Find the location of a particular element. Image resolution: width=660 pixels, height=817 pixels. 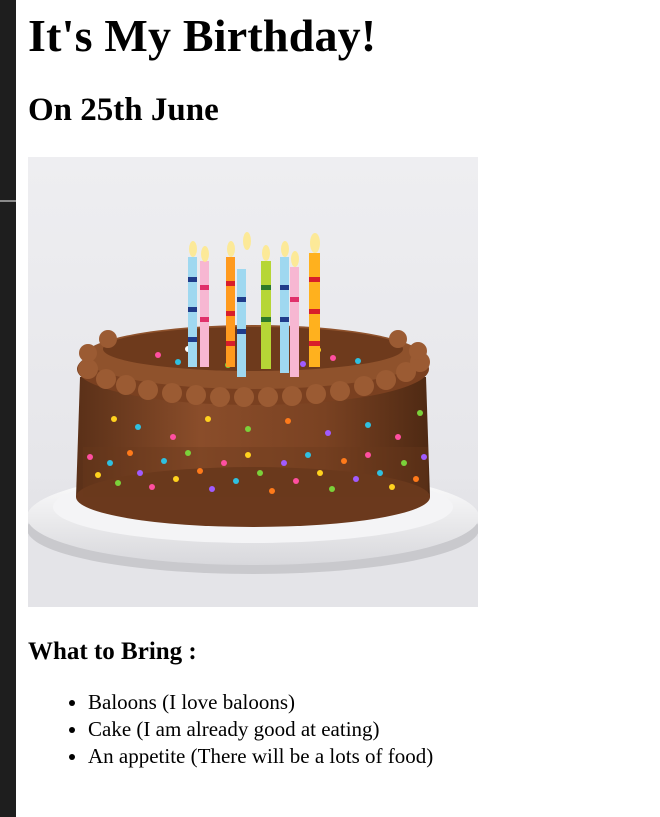

page-title: It's My Birthday! is located at coordinates (202, 35).